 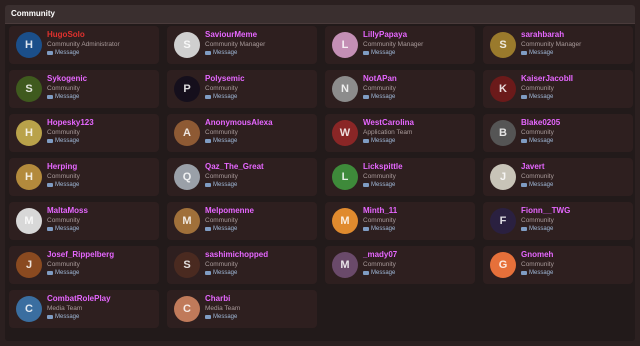 I want to click on member-card: P Polysemic Community Message, so click(x=242, y=89).